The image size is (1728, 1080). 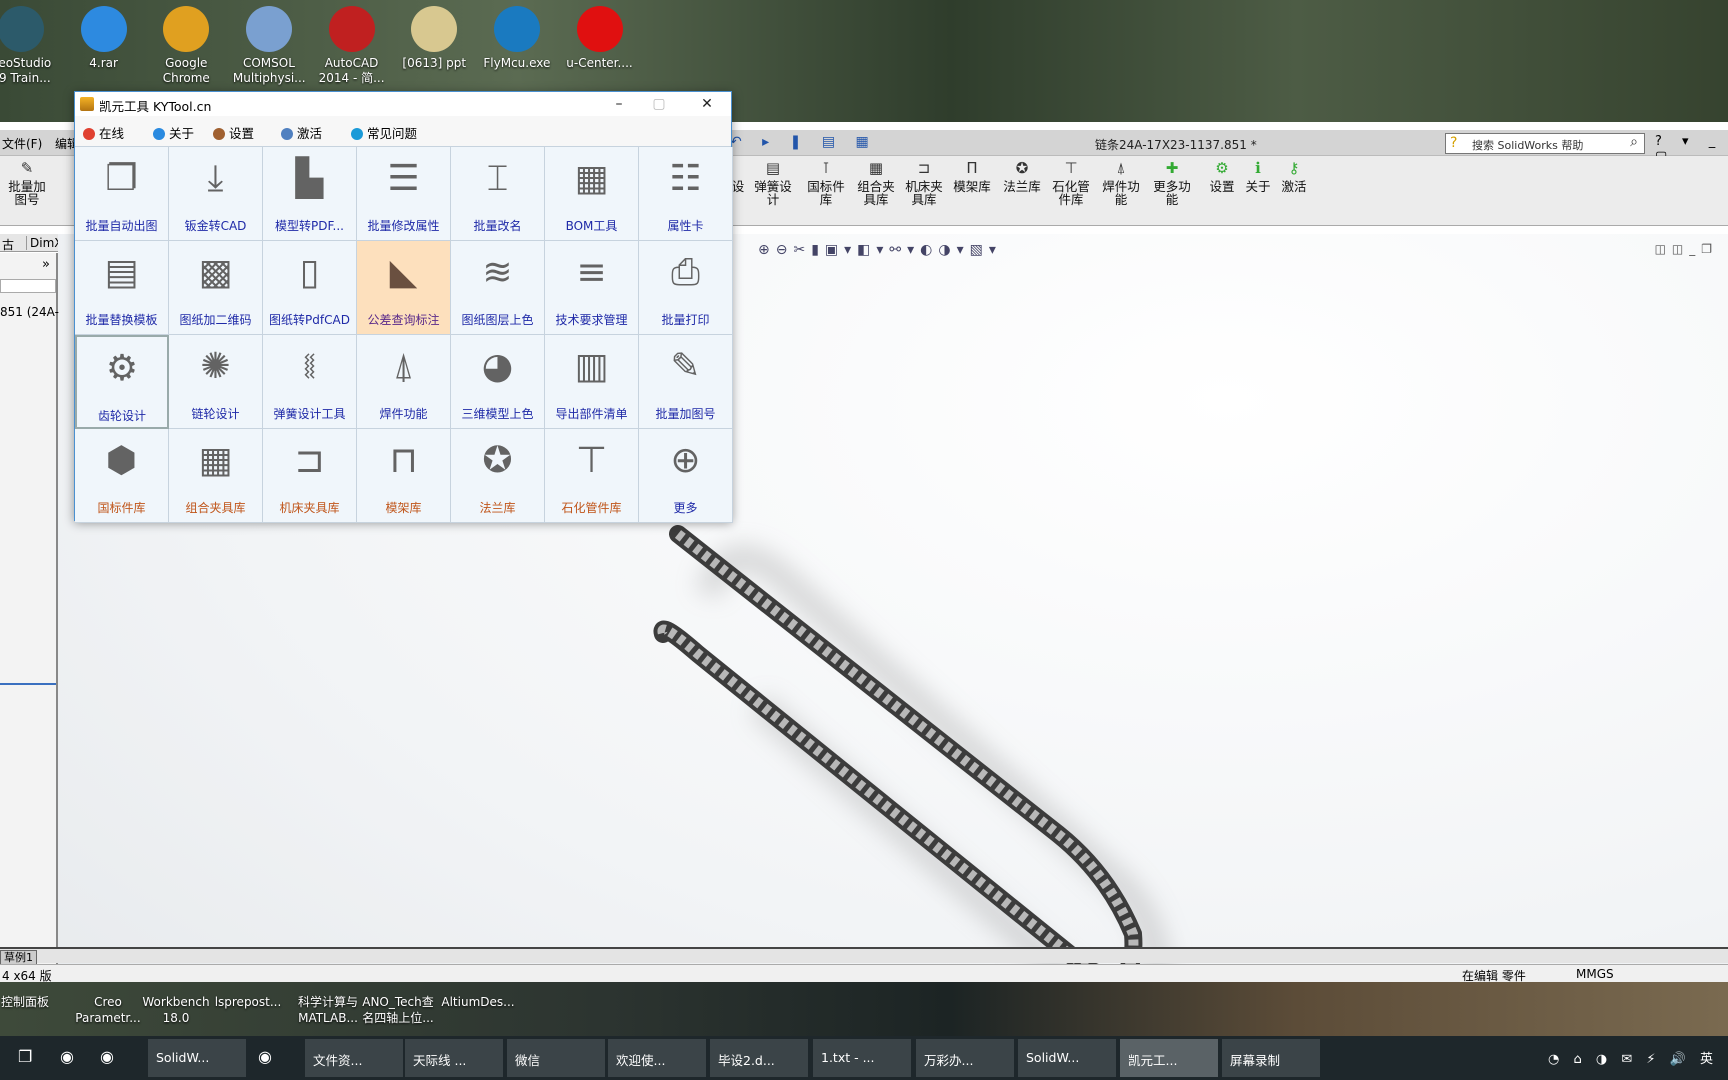 I want to click on cmd-grid: ▦ 组合夹具库, so click(x=876, y=184).